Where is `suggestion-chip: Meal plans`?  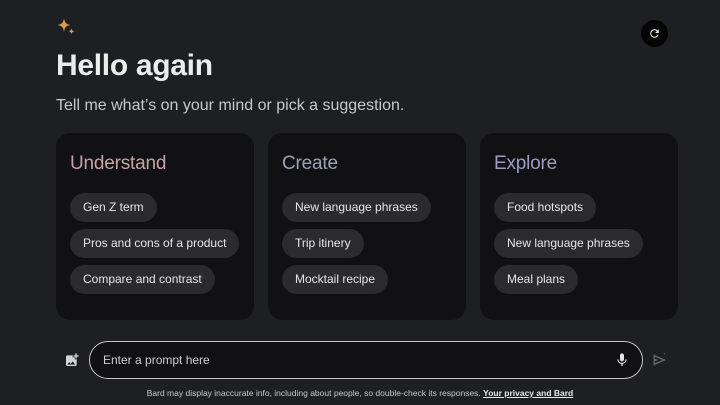 suggestion-chip: Meal plans is located at coordinates (536, 279).